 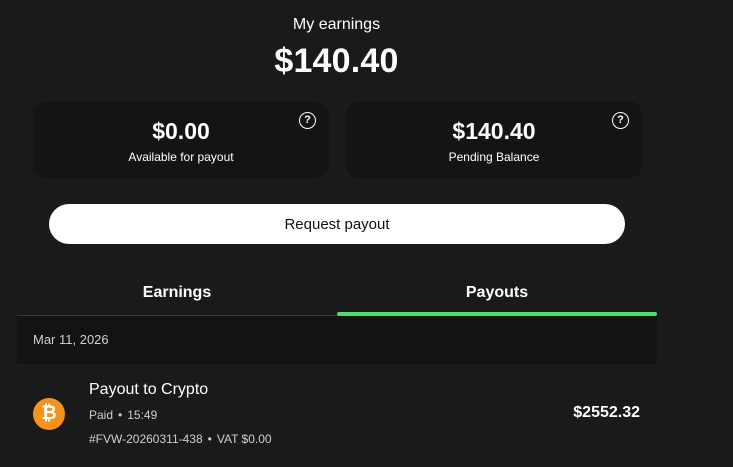 I want to click on payout-vat: VAT $0.00, so click(x=244, y=439).